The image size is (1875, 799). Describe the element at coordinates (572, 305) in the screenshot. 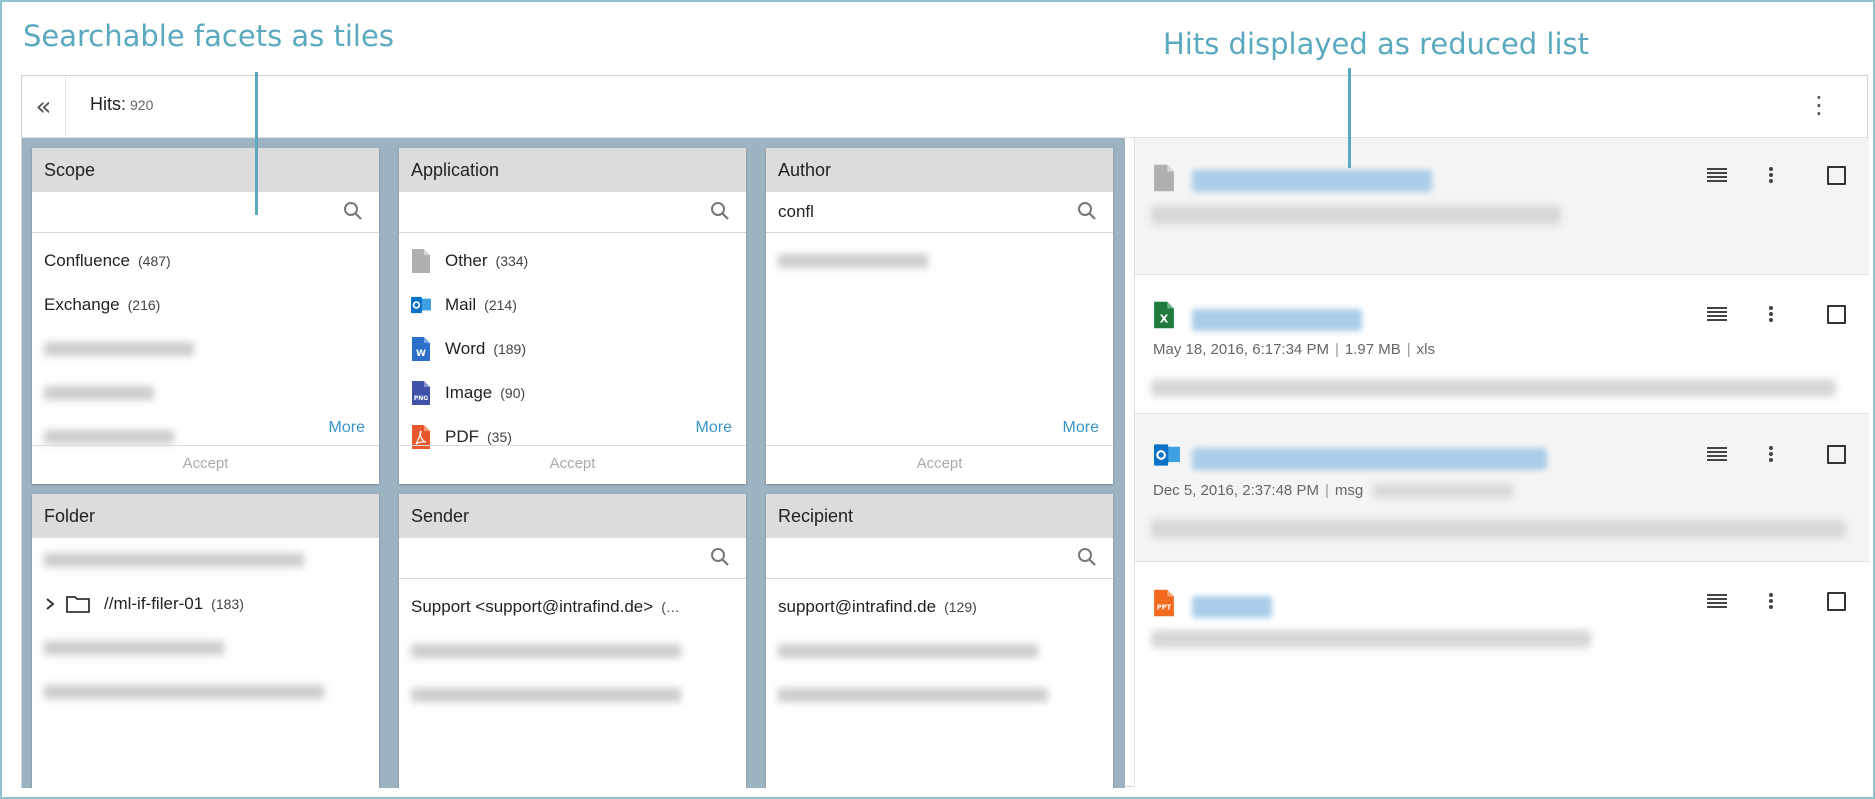

I see `facet-item-mail: Mail (214)` at that location.